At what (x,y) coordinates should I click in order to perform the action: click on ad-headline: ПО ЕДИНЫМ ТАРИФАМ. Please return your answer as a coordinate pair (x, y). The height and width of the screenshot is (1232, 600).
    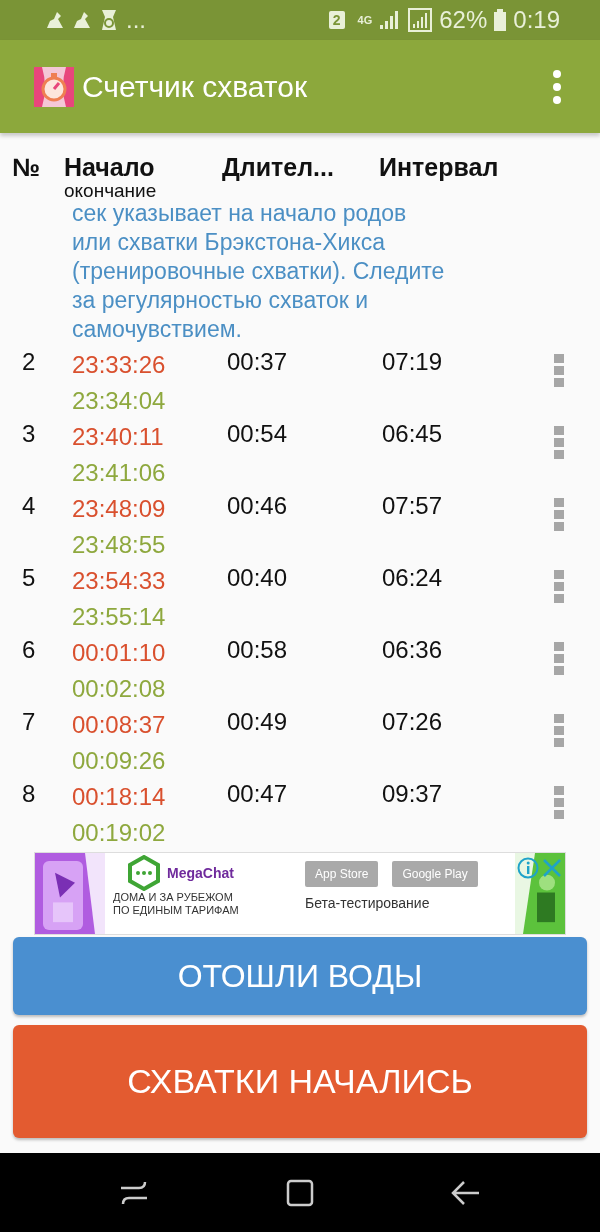
    Looking at the image, I should click on (176, 910).